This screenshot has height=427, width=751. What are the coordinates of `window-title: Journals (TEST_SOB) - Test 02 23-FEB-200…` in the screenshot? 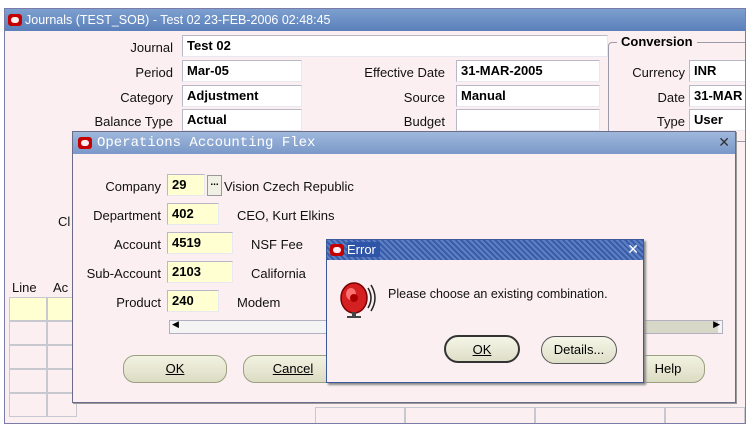 It's located at (178, 20).